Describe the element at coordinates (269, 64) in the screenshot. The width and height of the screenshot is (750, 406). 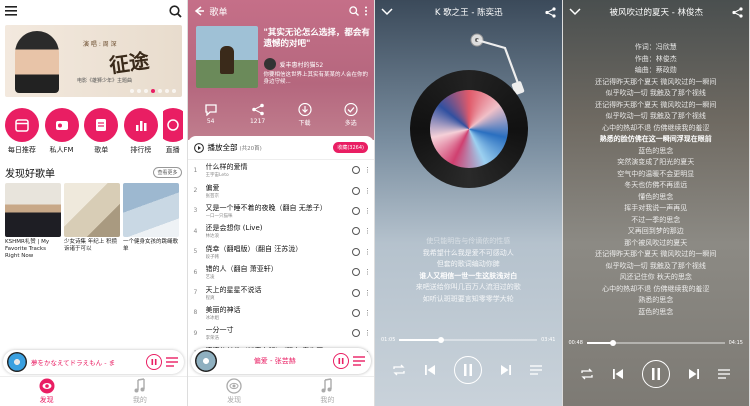
I see `avatar` at that location.